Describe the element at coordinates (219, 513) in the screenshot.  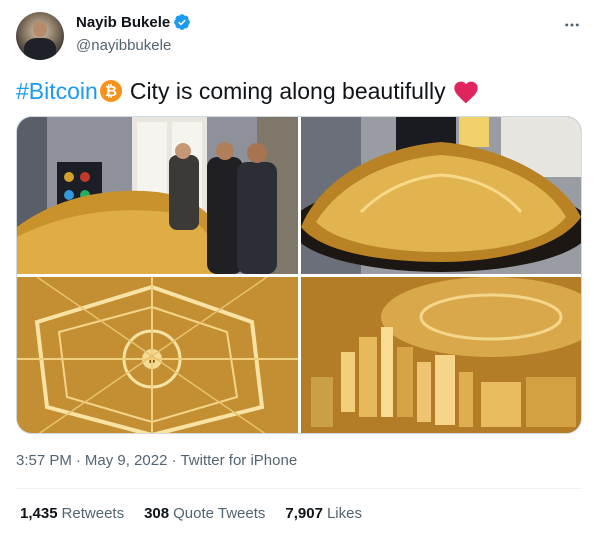
I see `quotes-label: Quote Tweets` at that location.